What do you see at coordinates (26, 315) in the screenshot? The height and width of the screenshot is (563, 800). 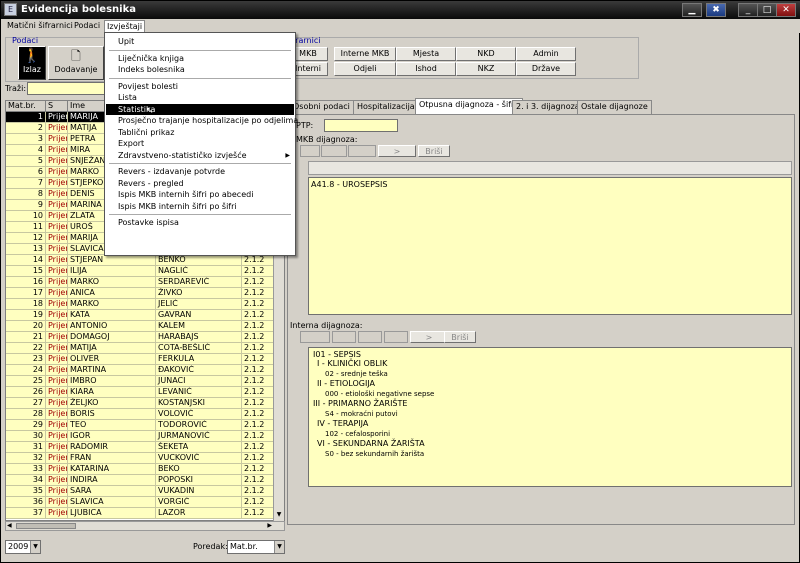 I see `cell-mat-br: 19` at bounding box center [26, 315].